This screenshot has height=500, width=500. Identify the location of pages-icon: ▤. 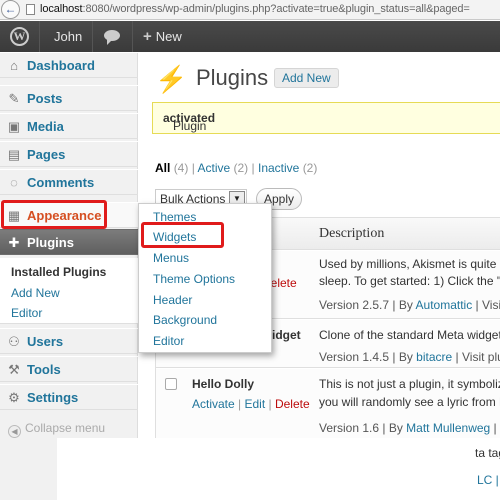
(14, 154).